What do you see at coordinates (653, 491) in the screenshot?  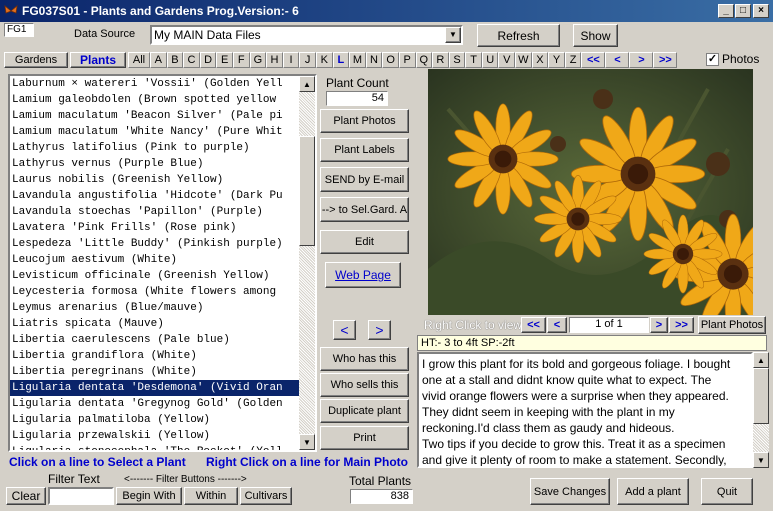 I see `add-plant-button: Add a plant` at bounding box center [653, 491].